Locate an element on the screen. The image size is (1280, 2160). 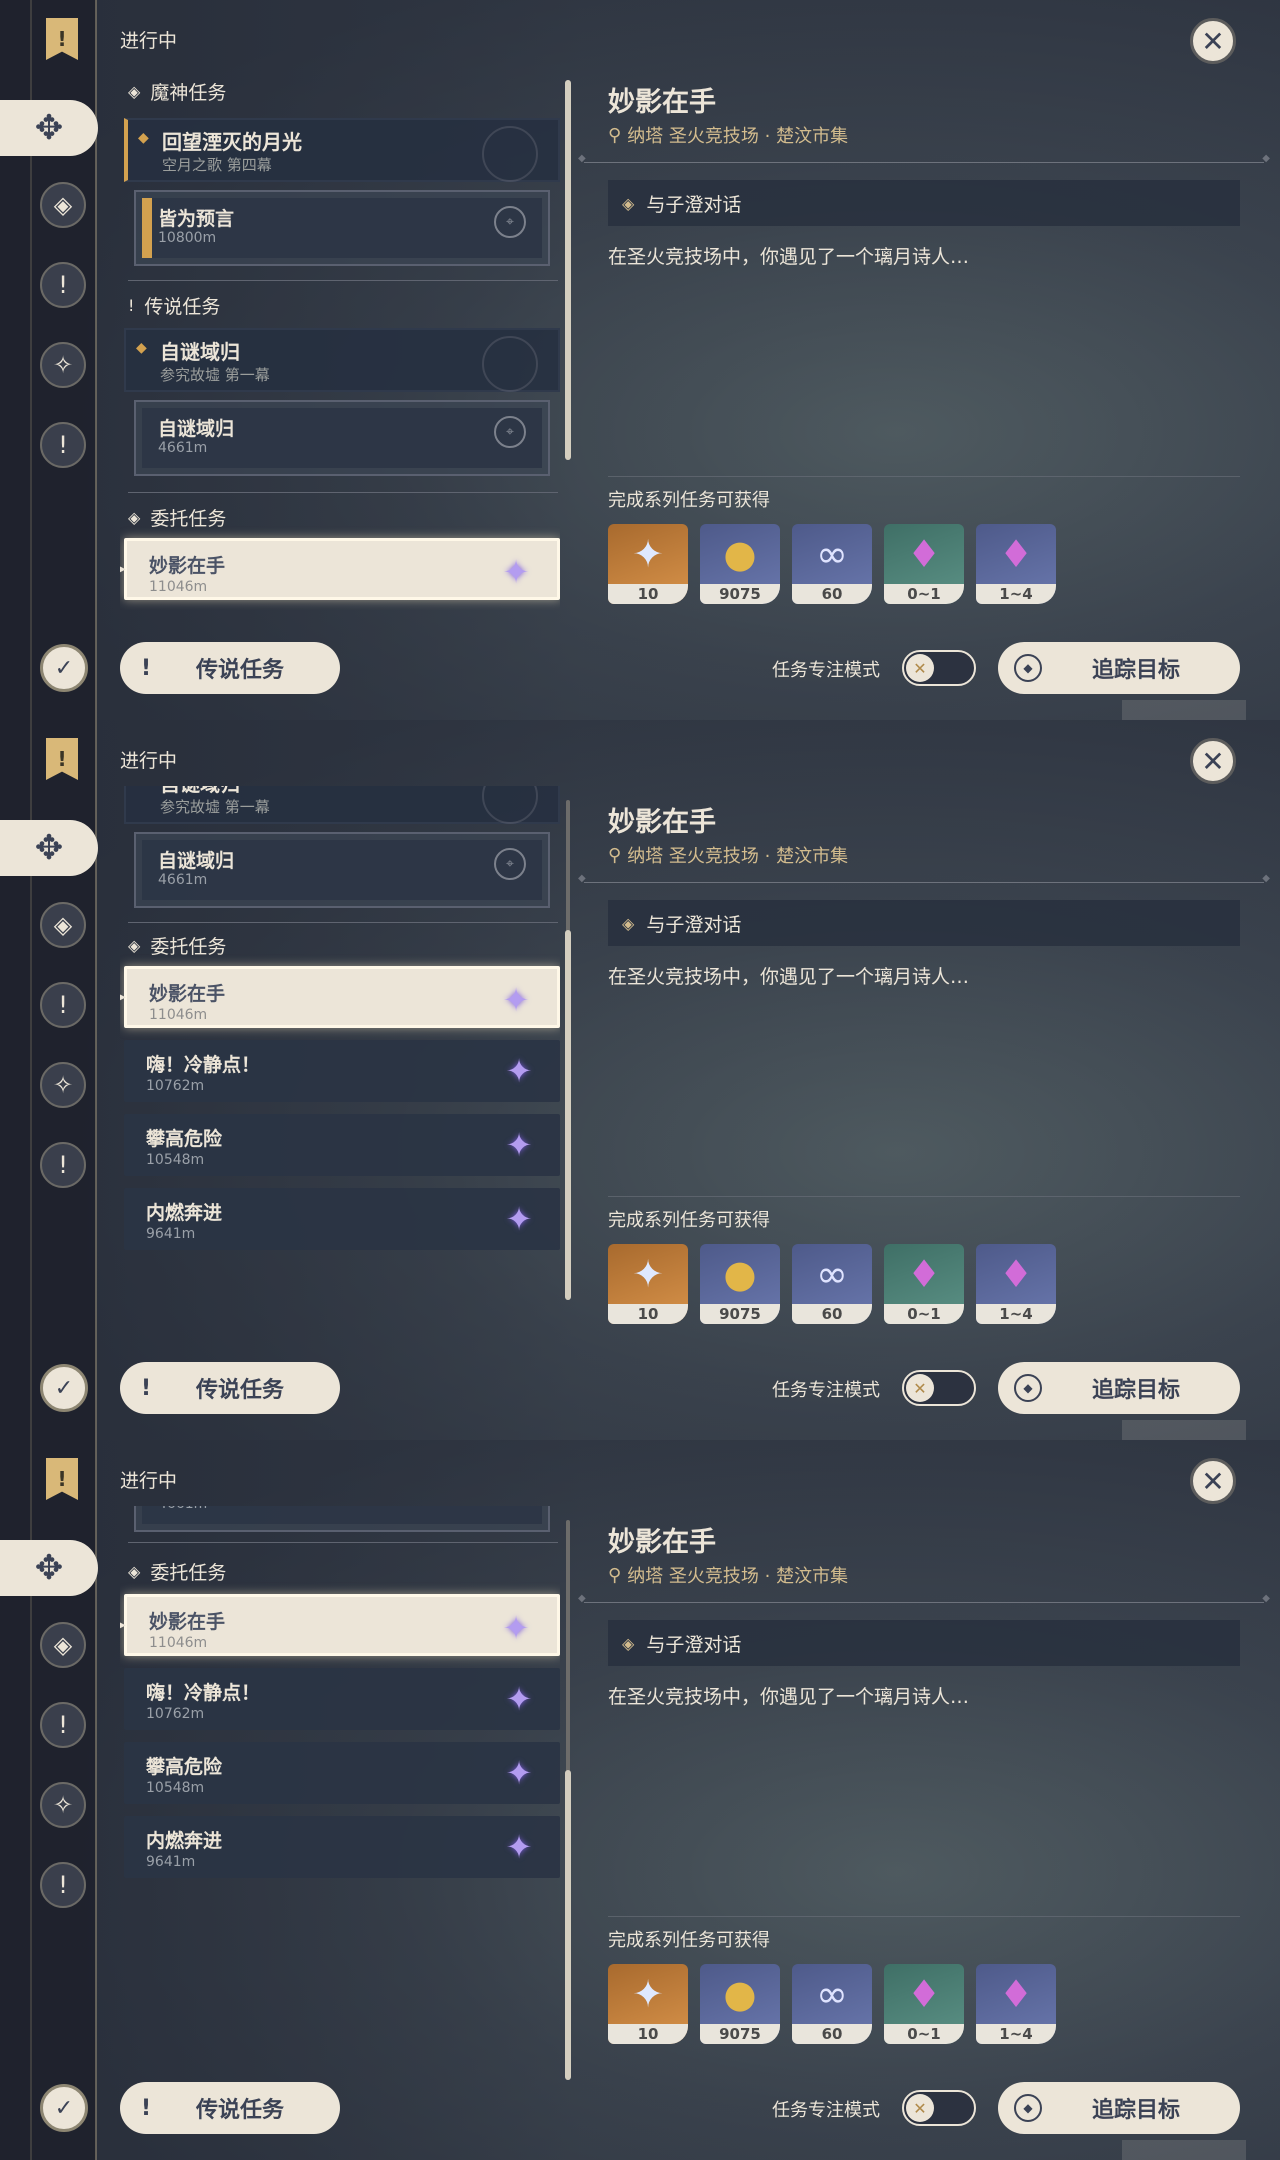
archon-quest-step: 皆为预言 10800m ⌖ is located at coordinates (342, 228).